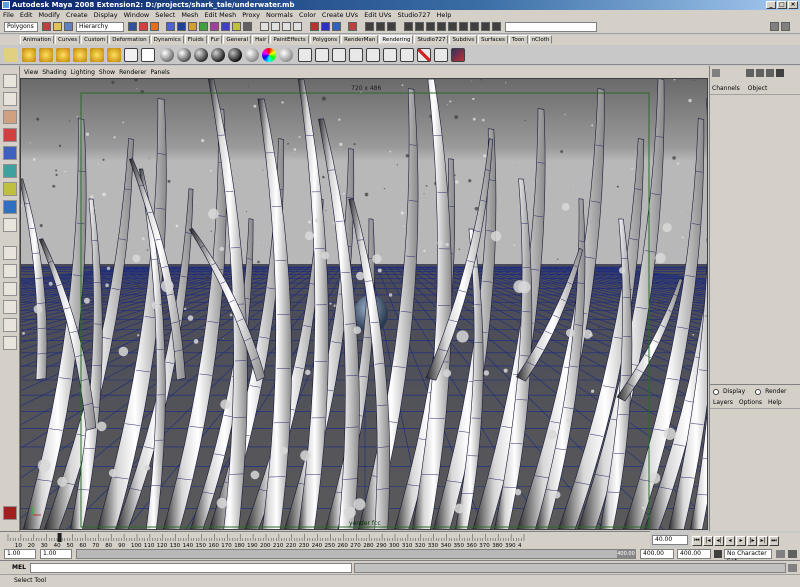 The image size is (800, 587). What do you see at coordinates (236, 26) in the screenshot?
I see `mask-rendering-icon` at bounding box center [236, 26].